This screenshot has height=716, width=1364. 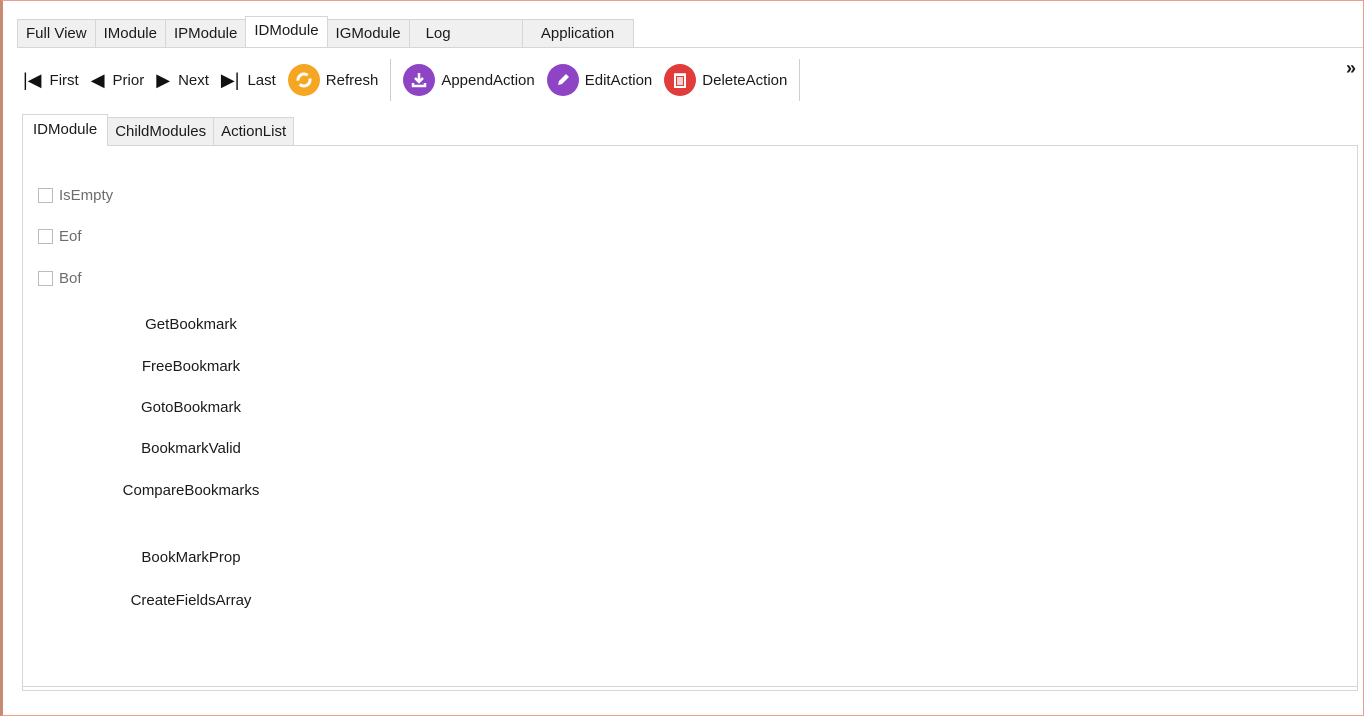 I want to click on append-action-label: AppendAction, so click(x=488, y=80).